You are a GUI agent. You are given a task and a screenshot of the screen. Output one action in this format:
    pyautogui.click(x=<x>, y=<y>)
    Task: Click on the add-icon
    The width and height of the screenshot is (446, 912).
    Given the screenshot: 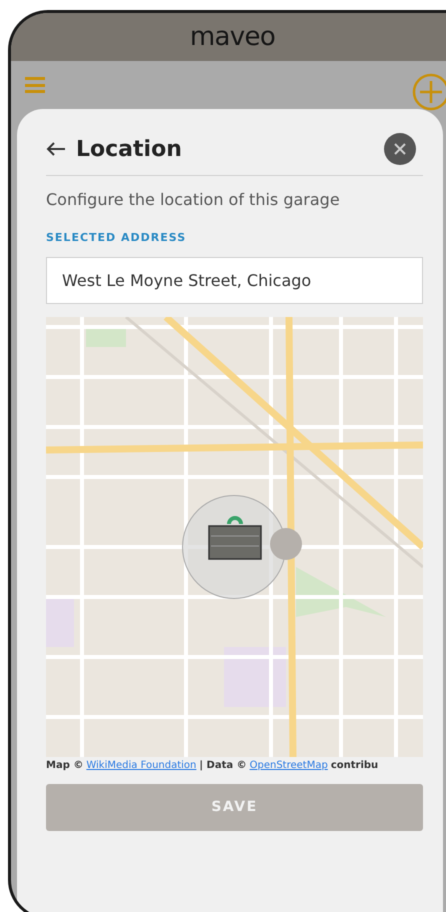 What is the action you would take?
    pyautogui.click(x=429, y=92)
    